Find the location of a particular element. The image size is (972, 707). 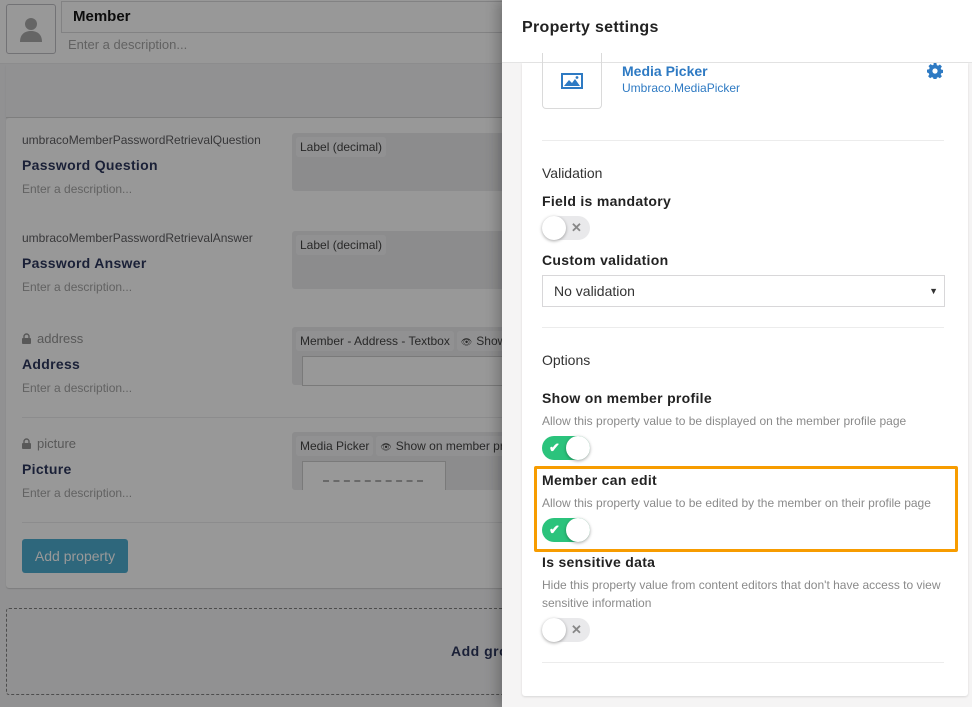

property-editor-name: Media Picker is located at coordinates (665, 71).